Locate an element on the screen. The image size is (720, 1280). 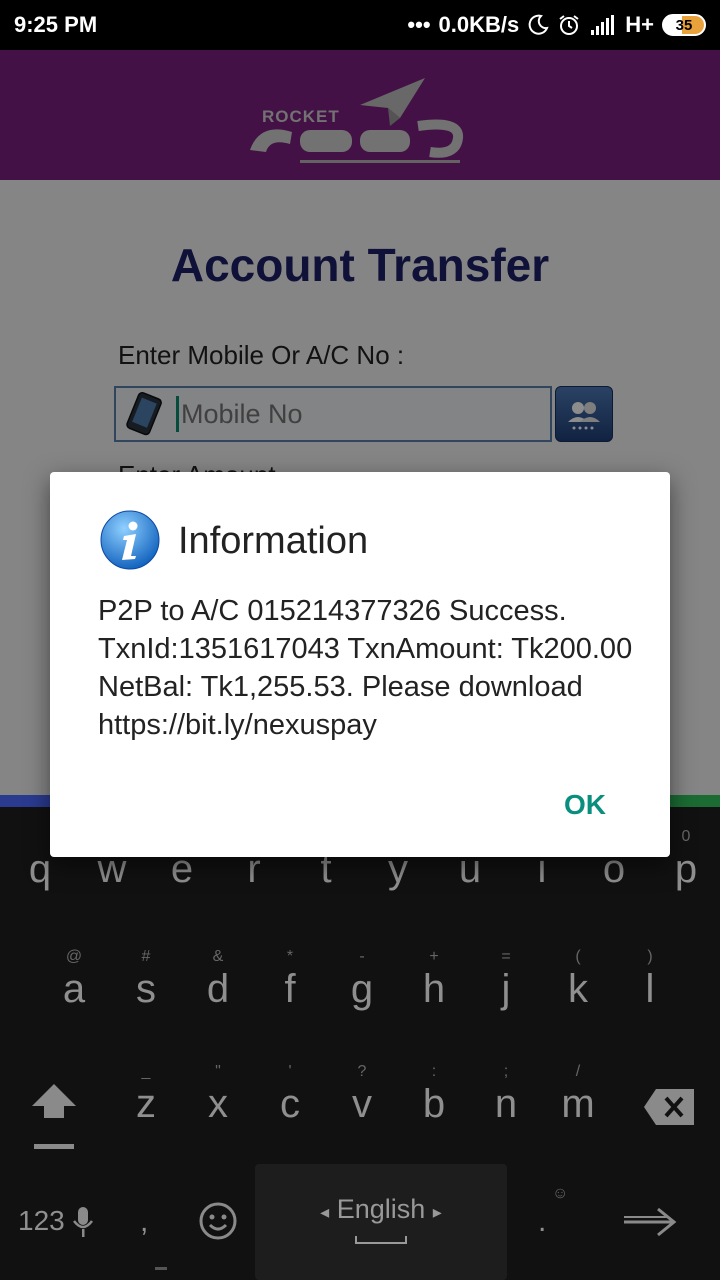
key-label: x is located at coordinates (218, 1104).